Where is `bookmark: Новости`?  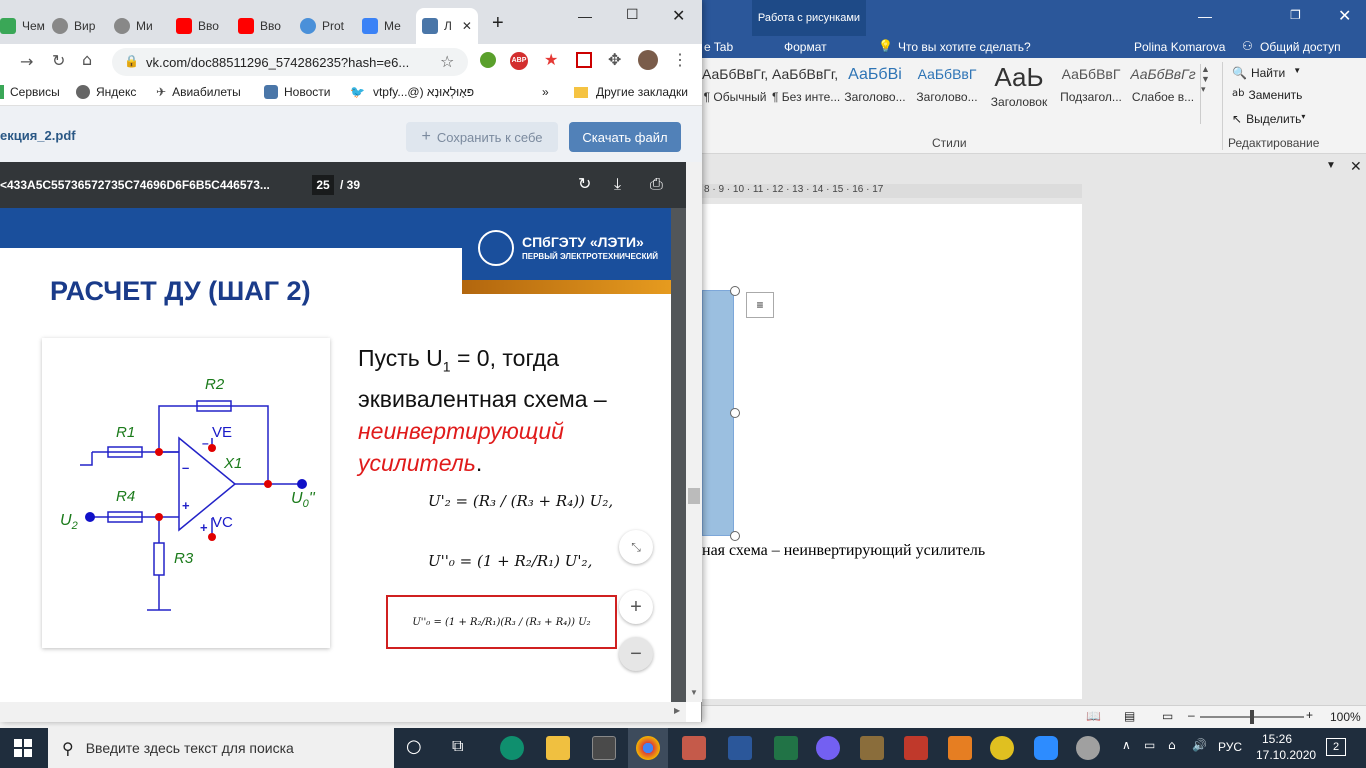
bookmark: Новости is located at coordinates (297, 92).